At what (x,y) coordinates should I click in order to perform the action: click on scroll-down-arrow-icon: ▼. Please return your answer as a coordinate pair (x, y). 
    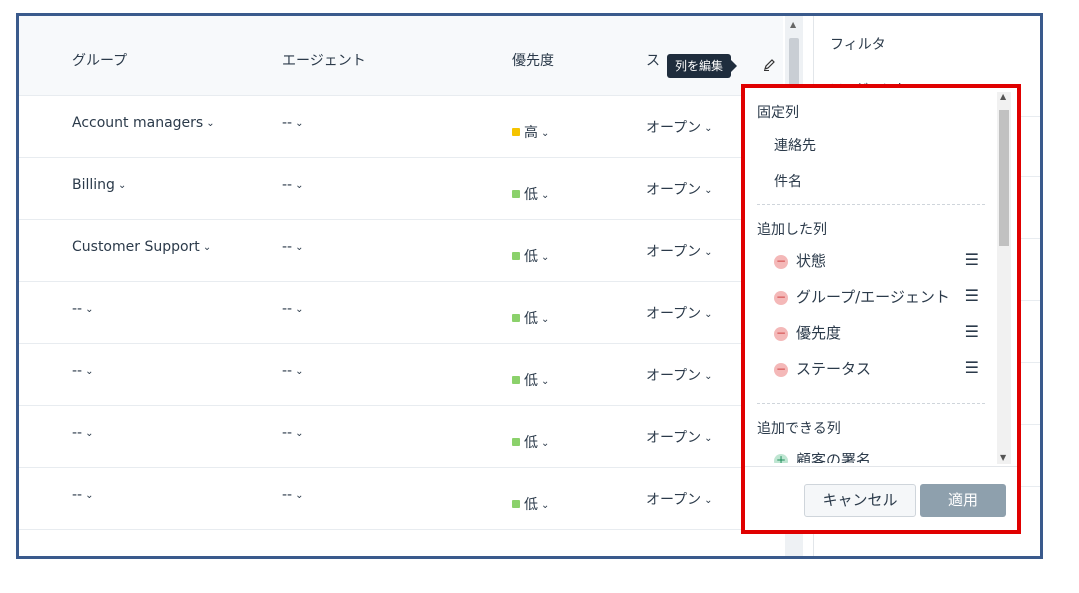
    Looking at the image, I should click on (1003, 457).